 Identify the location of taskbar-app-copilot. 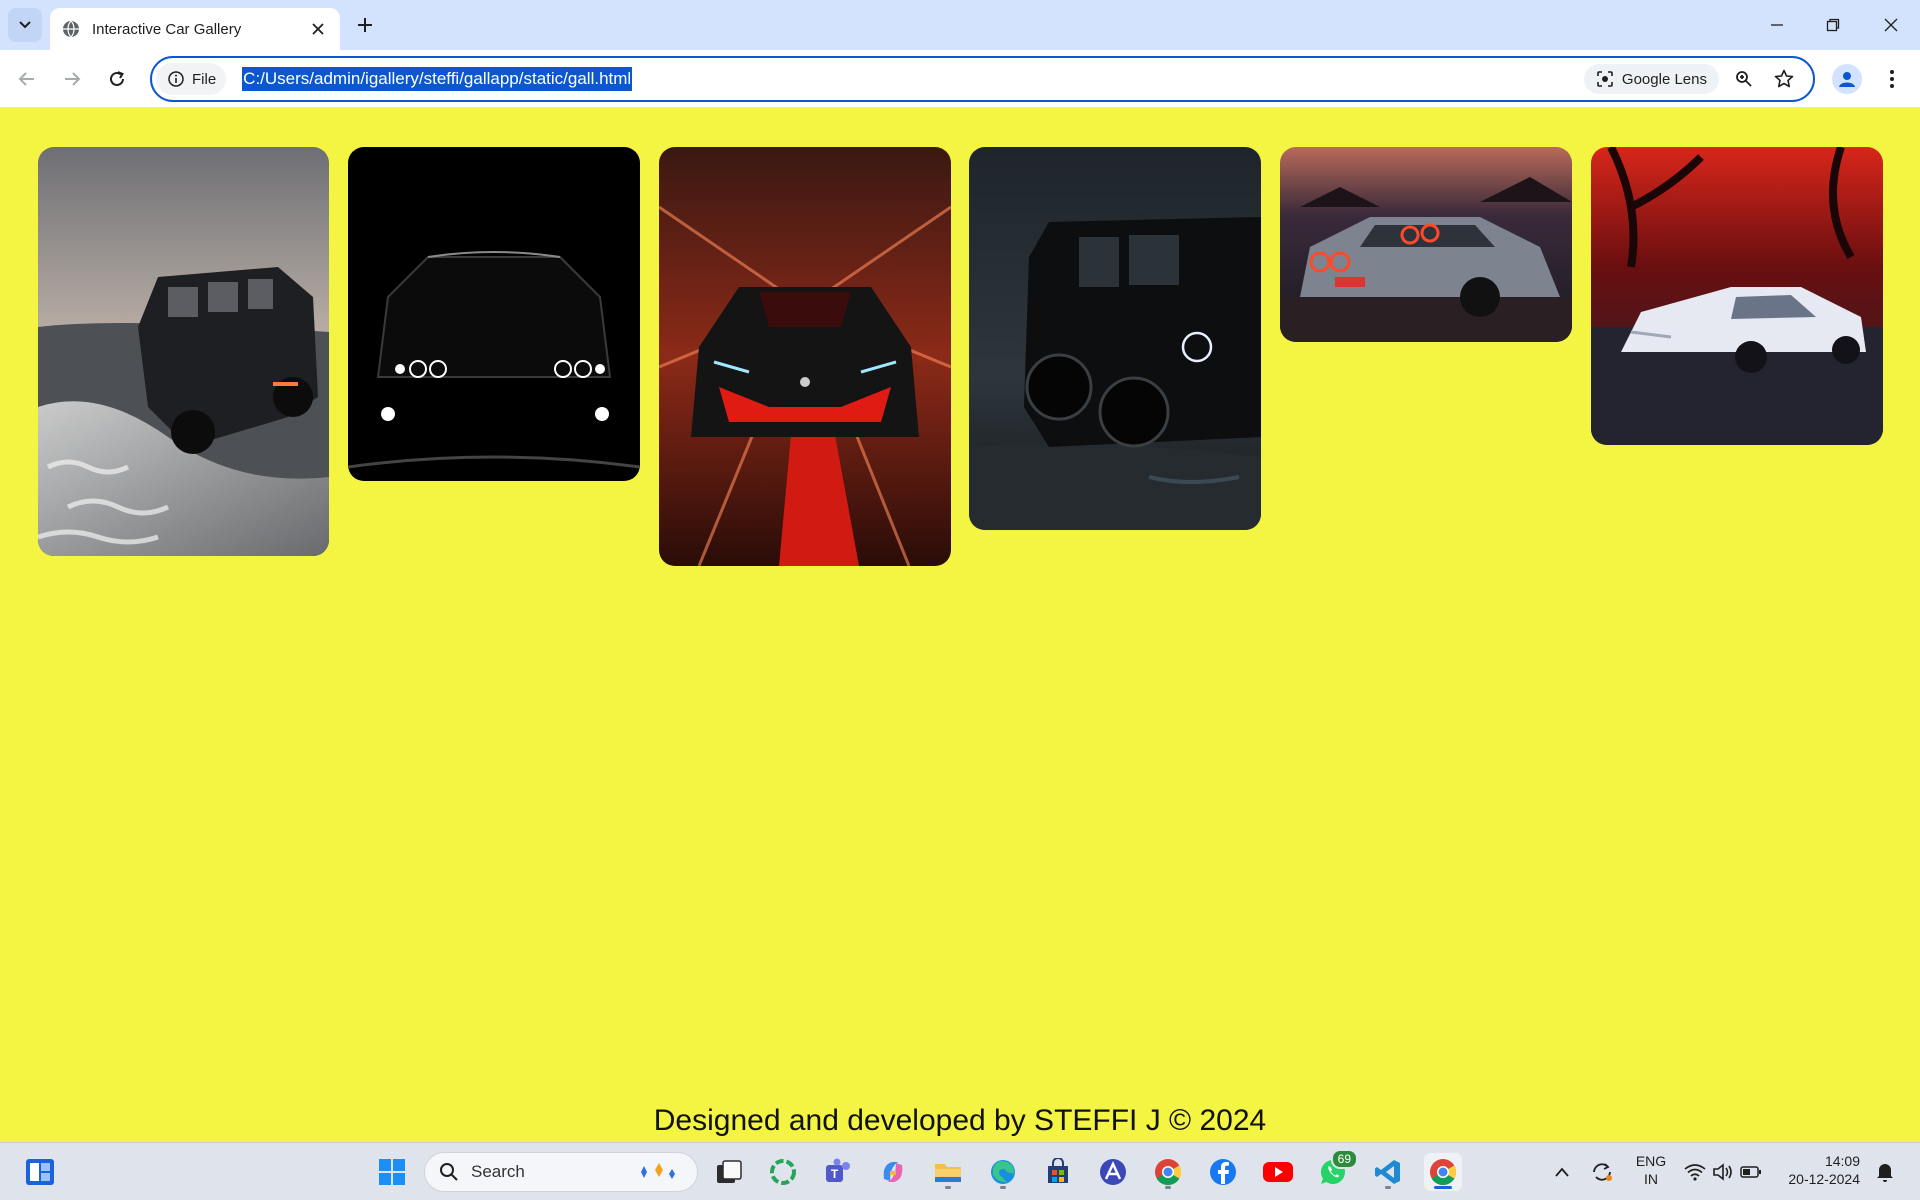
(893, 1172).